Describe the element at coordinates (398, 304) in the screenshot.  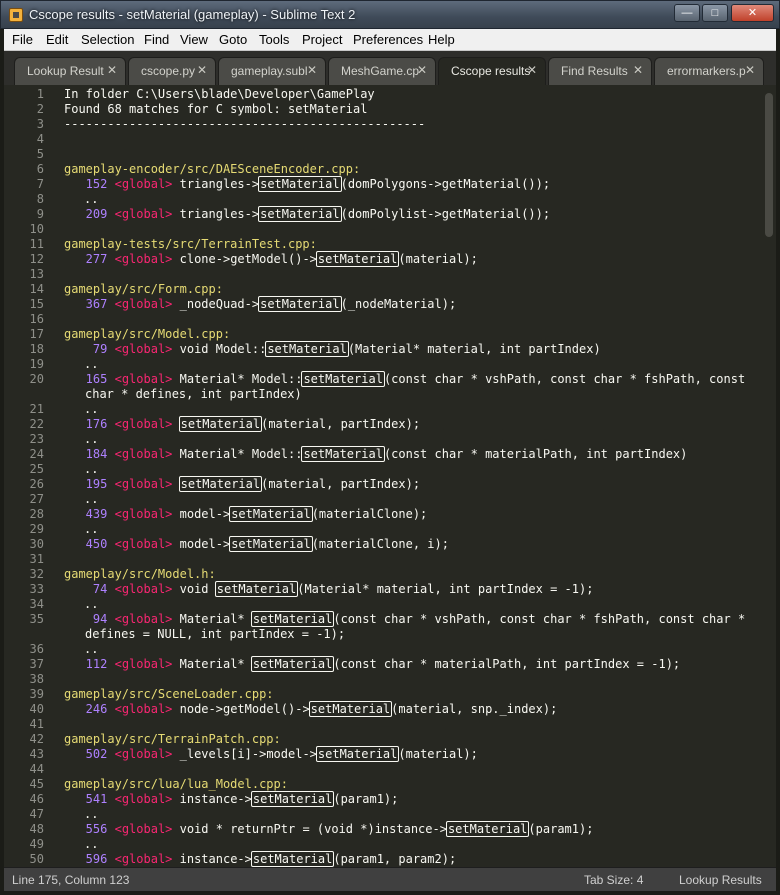
I see `code-suffix: (_nodeMaterial);` at that location.